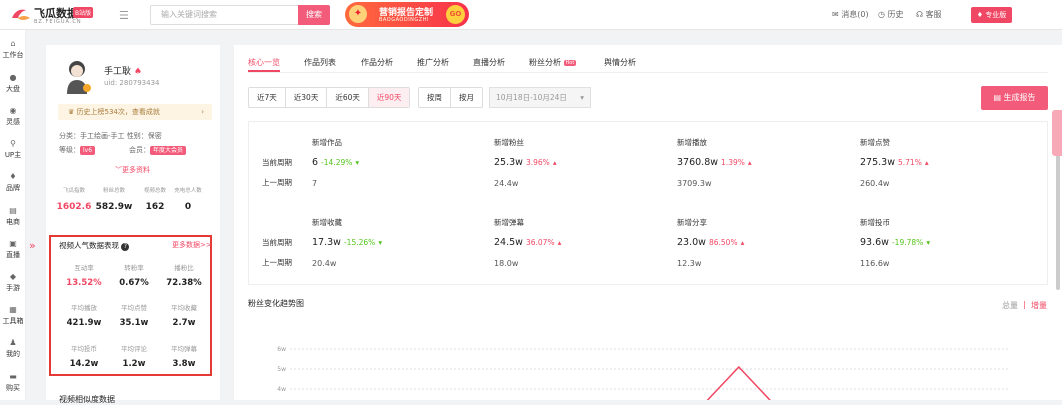 The width and height of the screenshot is (1062, 405). I want to click on y-tick-label: 4w, so click(281, 389).